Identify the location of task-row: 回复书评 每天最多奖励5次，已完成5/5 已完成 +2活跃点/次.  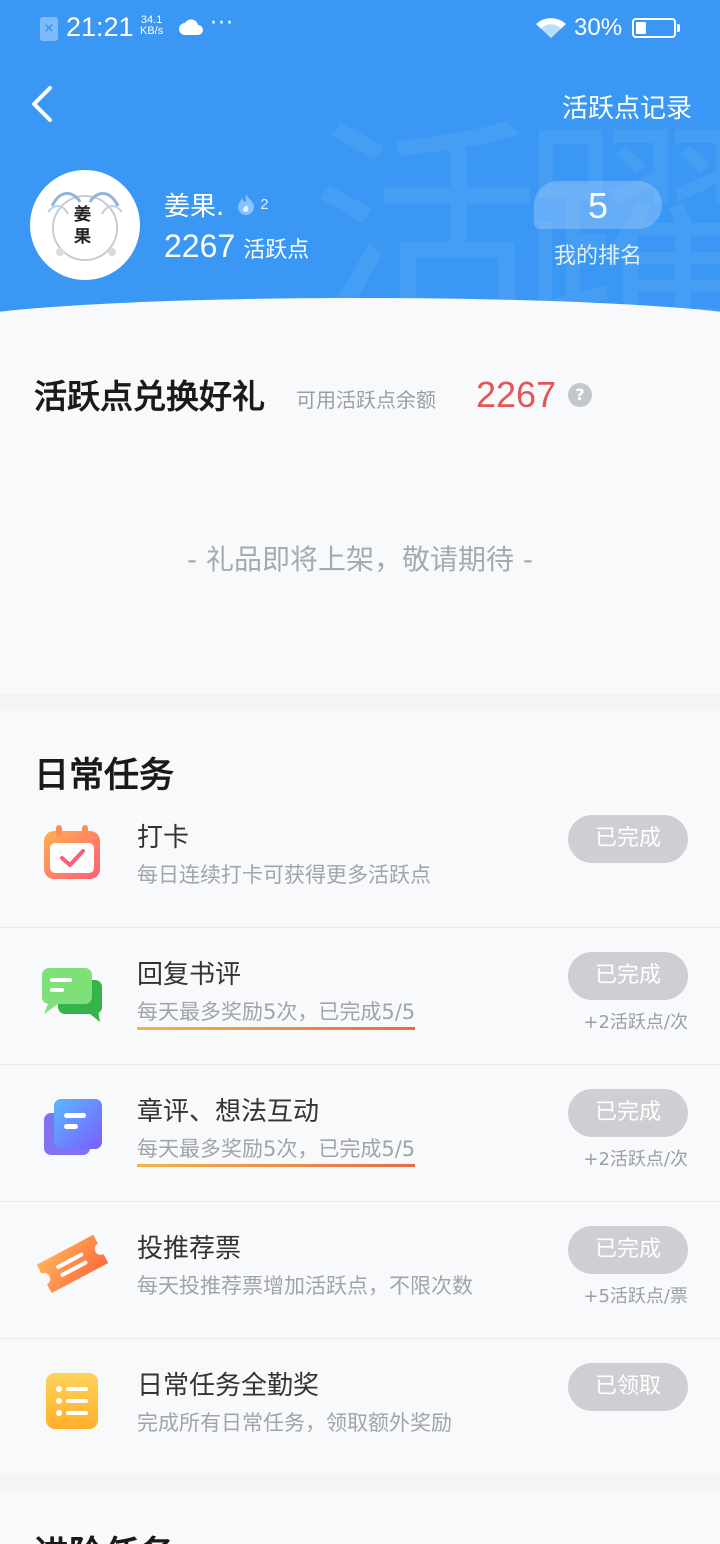
(360, 996).